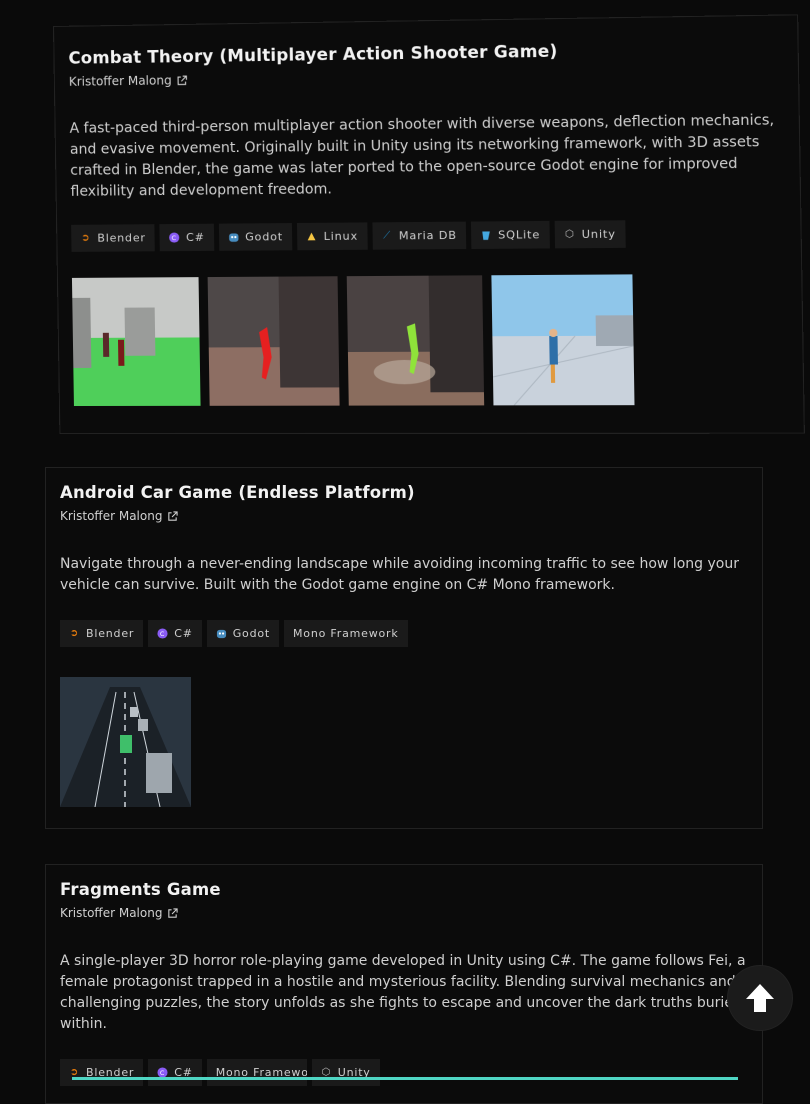 The height and width of the screenshot is (1104, 810). Describe the element at coordinates (312, 236) in the screenshot. I see `linux-icon: ▲` at that location.